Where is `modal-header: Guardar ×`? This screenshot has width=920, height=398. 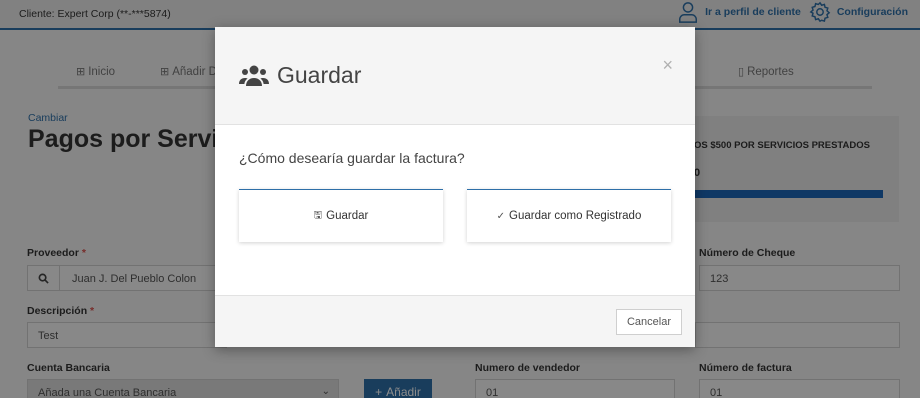 modal-header: Guardar × is located at coordinates (455, 76).